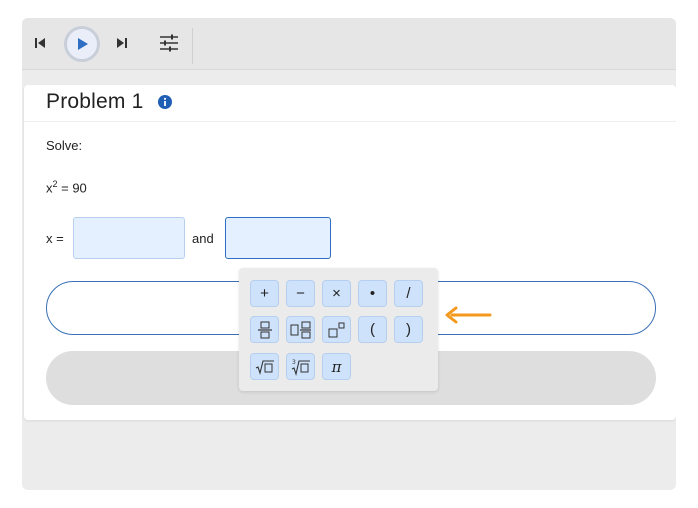 The width and height of the screenshot is (698, 508). What do you see at coordinates (192, 46) in the screenshot?
I see `toolbar-divider` at bounding box center [192, 46].